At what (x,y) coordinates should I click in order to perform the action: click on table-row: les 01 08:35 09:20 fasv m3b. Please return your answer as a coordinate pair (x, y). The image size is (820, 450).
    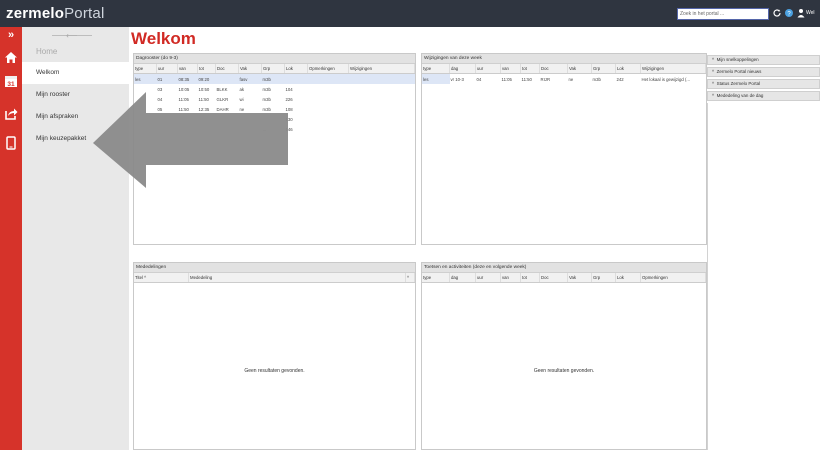
    Looking at the image, I should click on (274, 78).